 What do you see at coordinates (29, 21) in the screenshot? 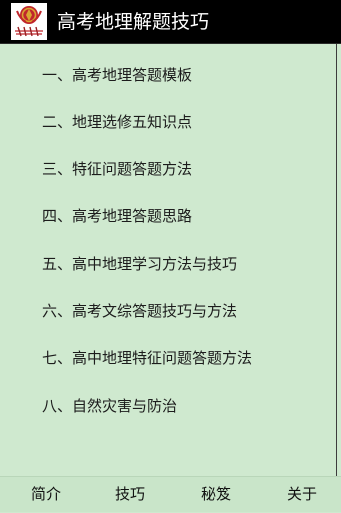
I see `app-logo-icon` at bounding box center [29, 21].